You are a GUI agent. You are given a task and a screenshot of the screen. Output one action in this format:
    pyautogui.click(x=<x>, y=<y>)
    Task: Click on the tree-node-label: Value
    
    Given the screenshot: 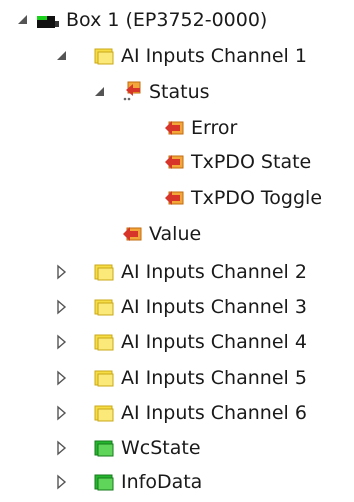 What is the action you would take?
    pyautogui.click(x=175, y=234)
    